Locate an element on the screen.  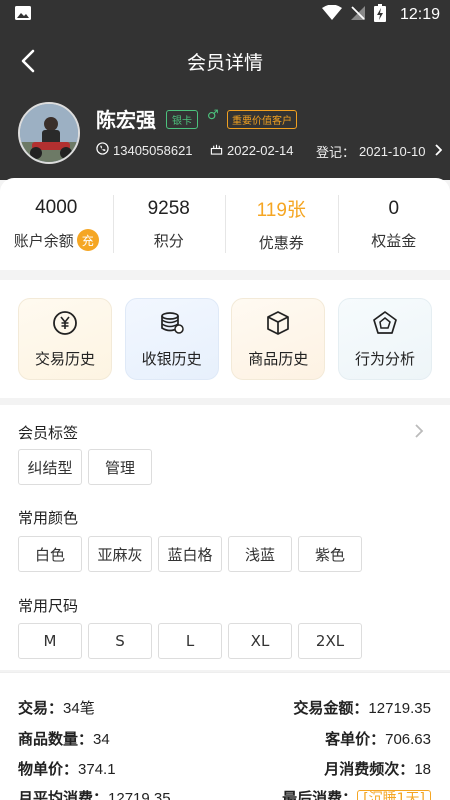
pentagon-icon is located at coordinates (385, 325).